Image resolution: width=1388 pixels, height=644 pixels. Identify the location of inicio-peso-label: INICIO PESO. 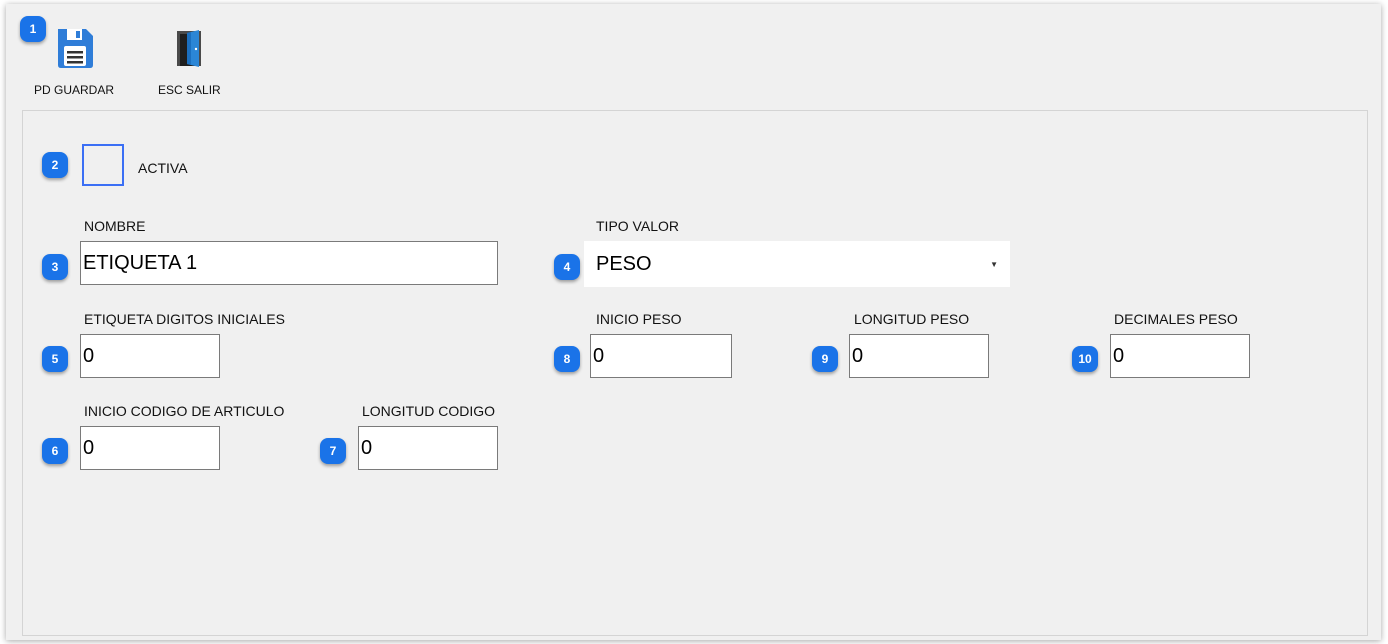
(639, 319).